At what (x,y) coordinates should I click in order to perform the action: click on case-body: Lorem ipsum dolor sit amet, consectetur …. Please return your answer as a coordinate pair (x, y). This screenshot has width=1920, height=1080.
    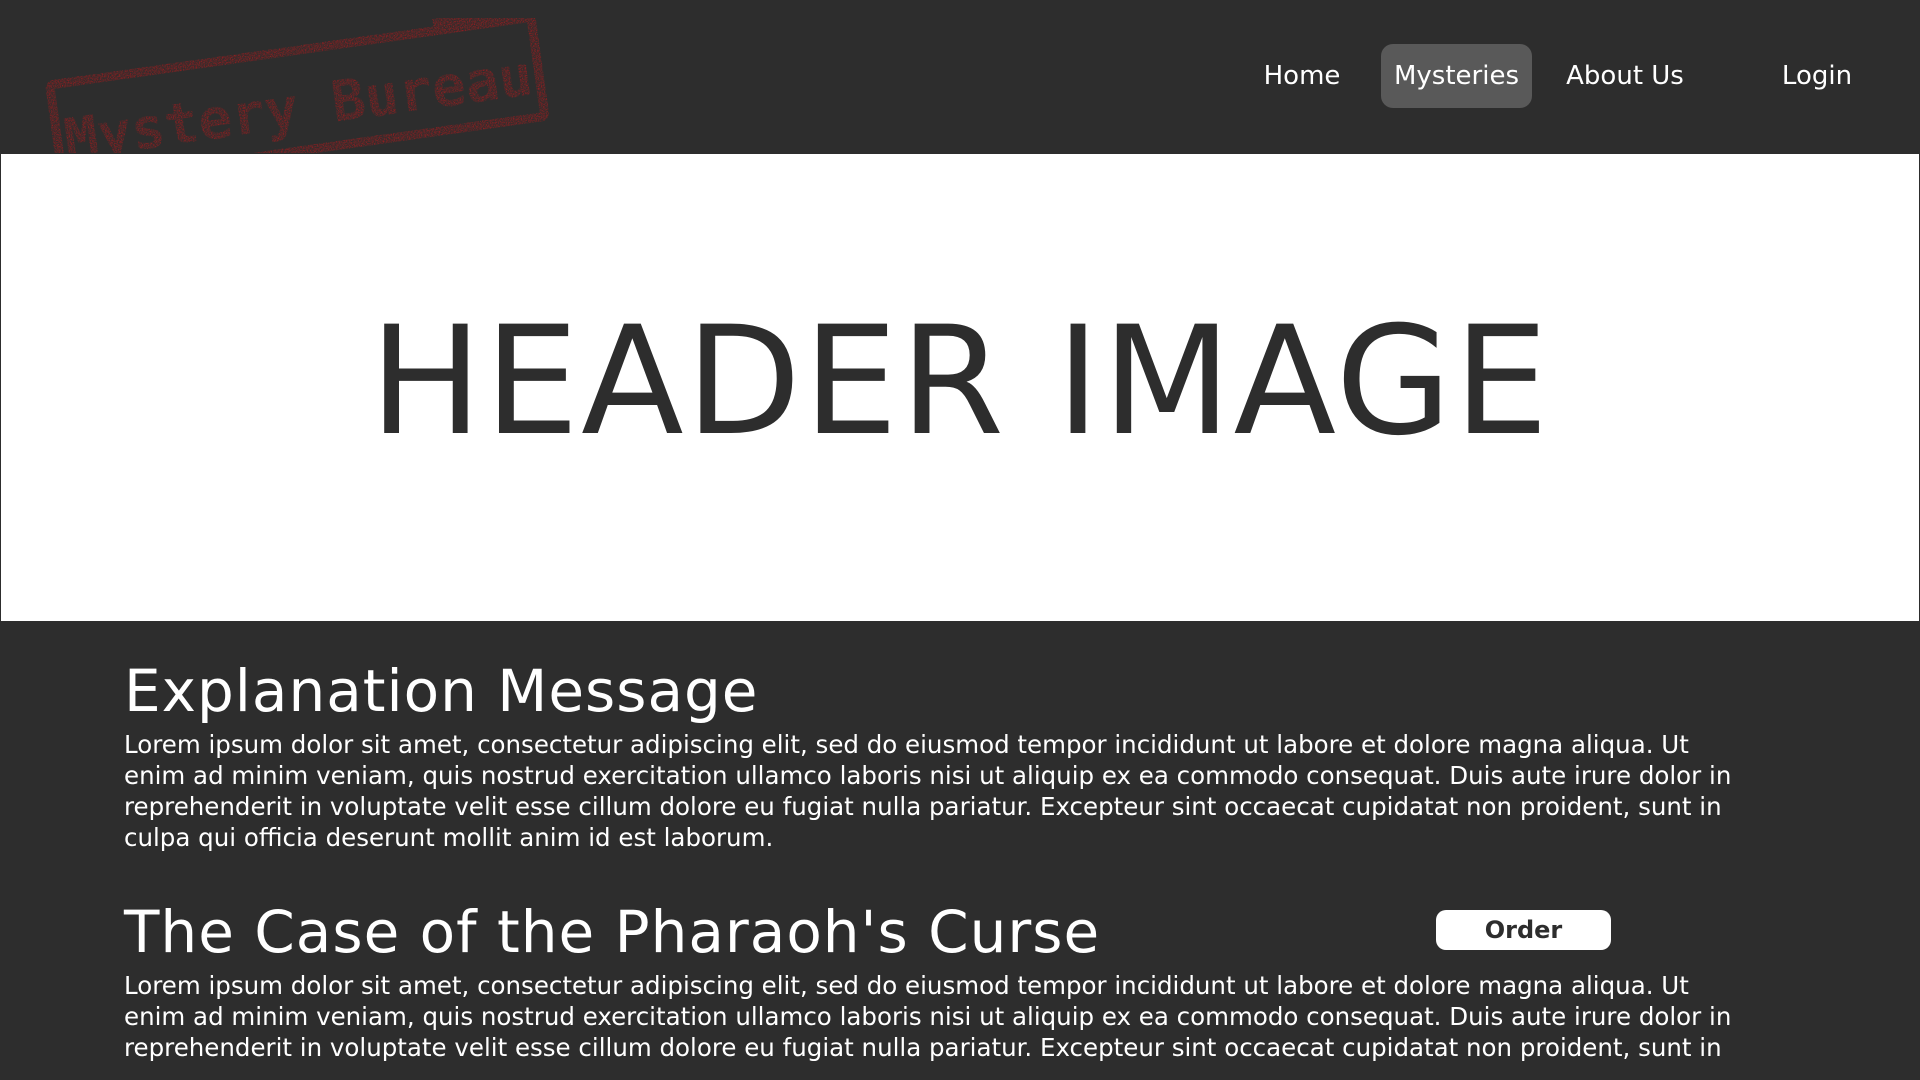
    Looking at the image, I should click on (928, 1016).